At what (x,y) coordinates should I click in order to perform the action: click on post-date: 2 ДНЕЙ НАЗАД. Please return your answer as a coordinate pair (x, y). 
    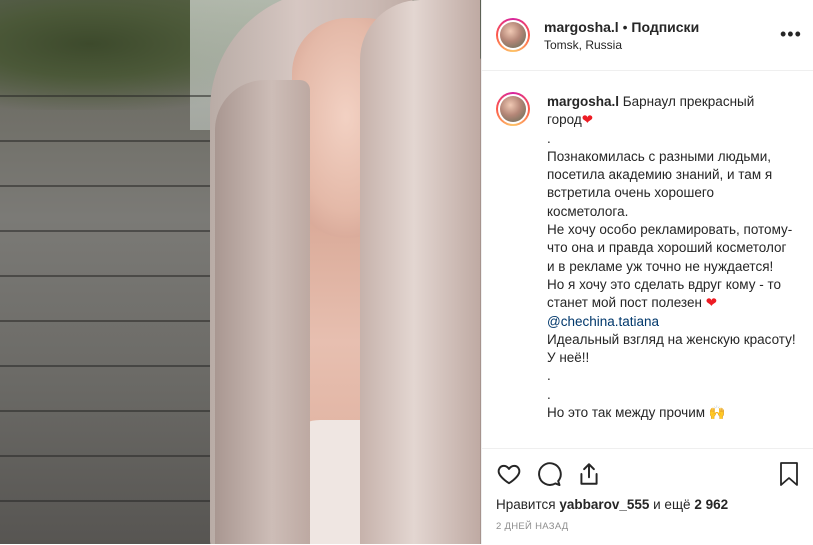
    Looking at the image, I should click on (532, 526).